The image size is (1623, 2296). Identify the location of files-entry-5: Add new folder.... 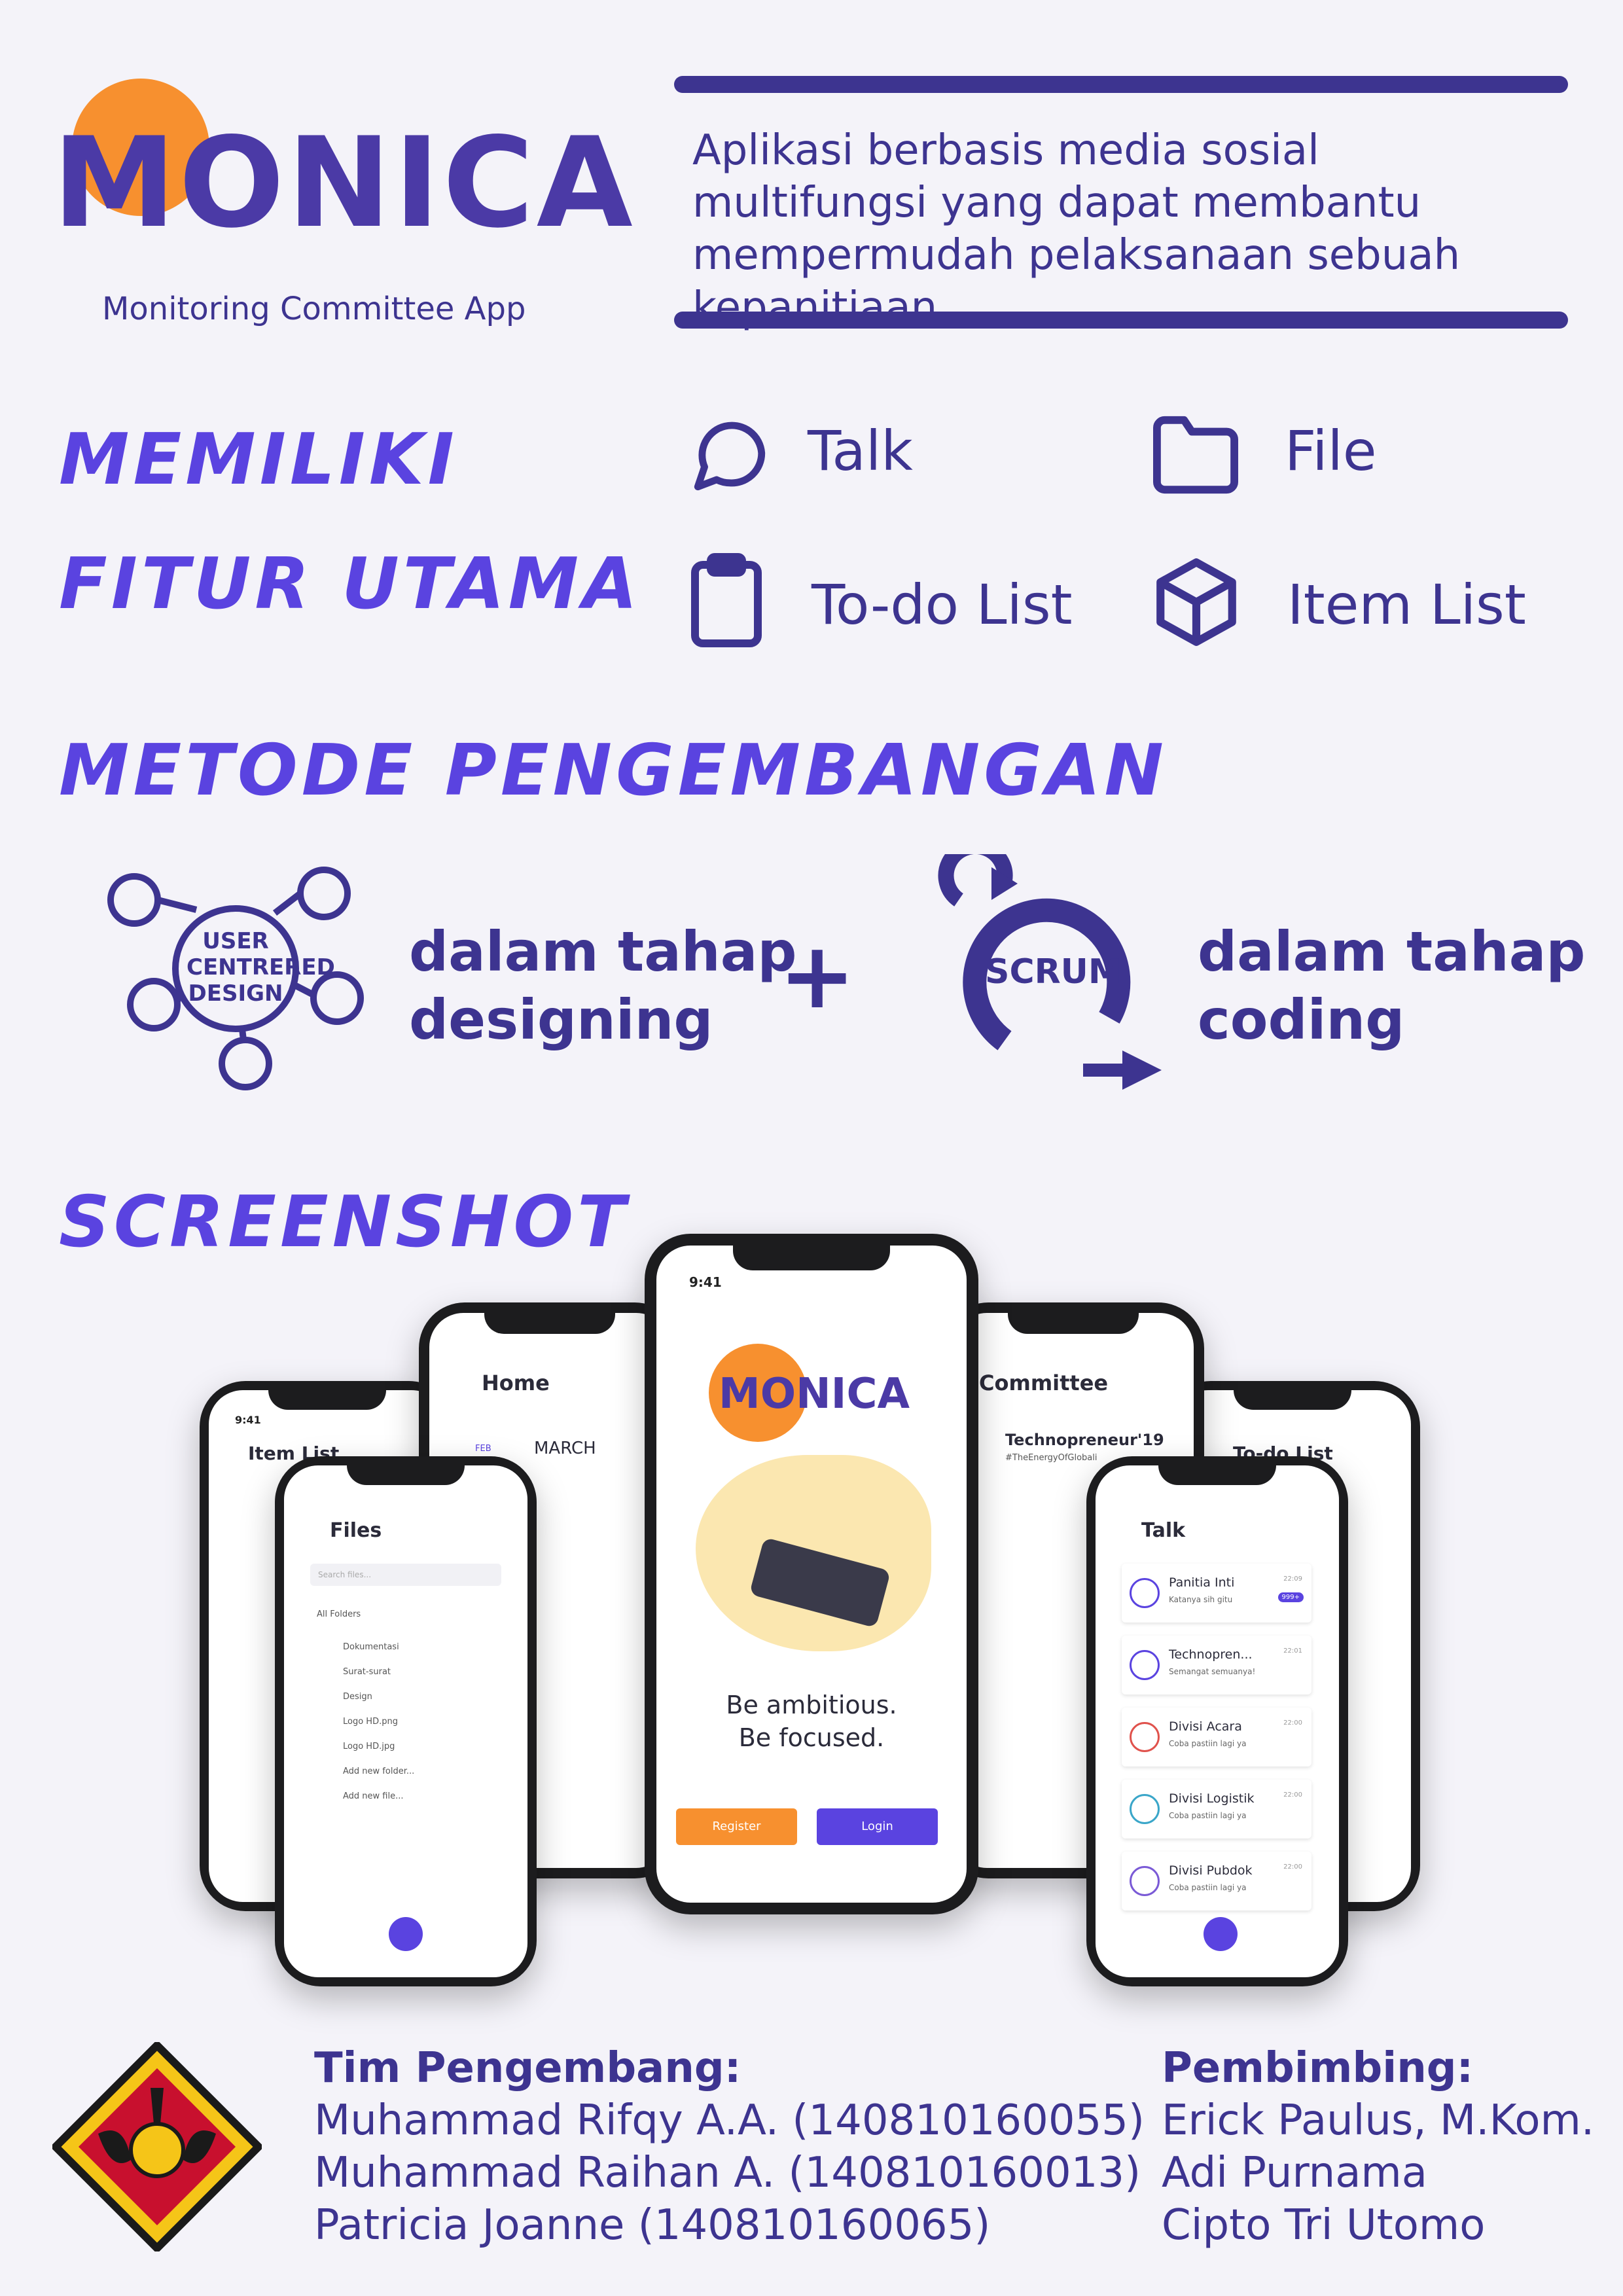
(378, 1771).